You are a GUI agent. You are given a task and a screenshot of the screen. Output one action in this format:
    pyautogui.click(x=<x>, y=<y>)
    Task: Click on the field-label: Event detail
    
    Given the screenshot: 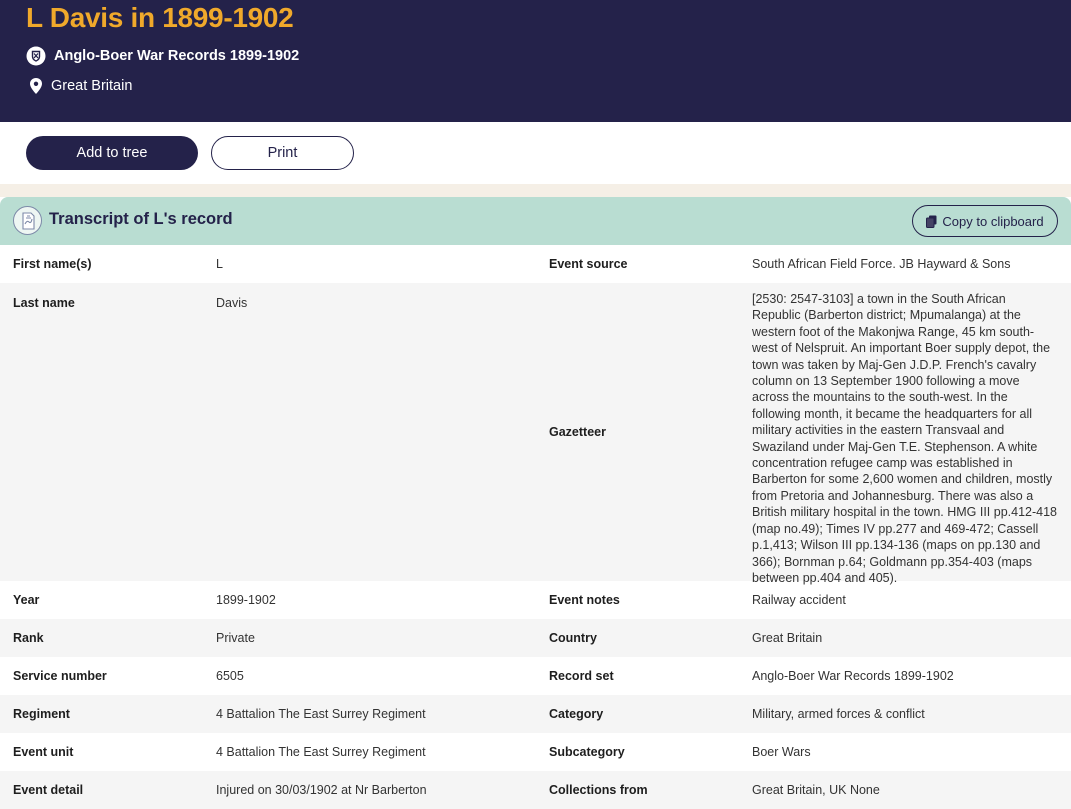 What is the action you would take?
    pyautogui.click(x=48, y=790)
    